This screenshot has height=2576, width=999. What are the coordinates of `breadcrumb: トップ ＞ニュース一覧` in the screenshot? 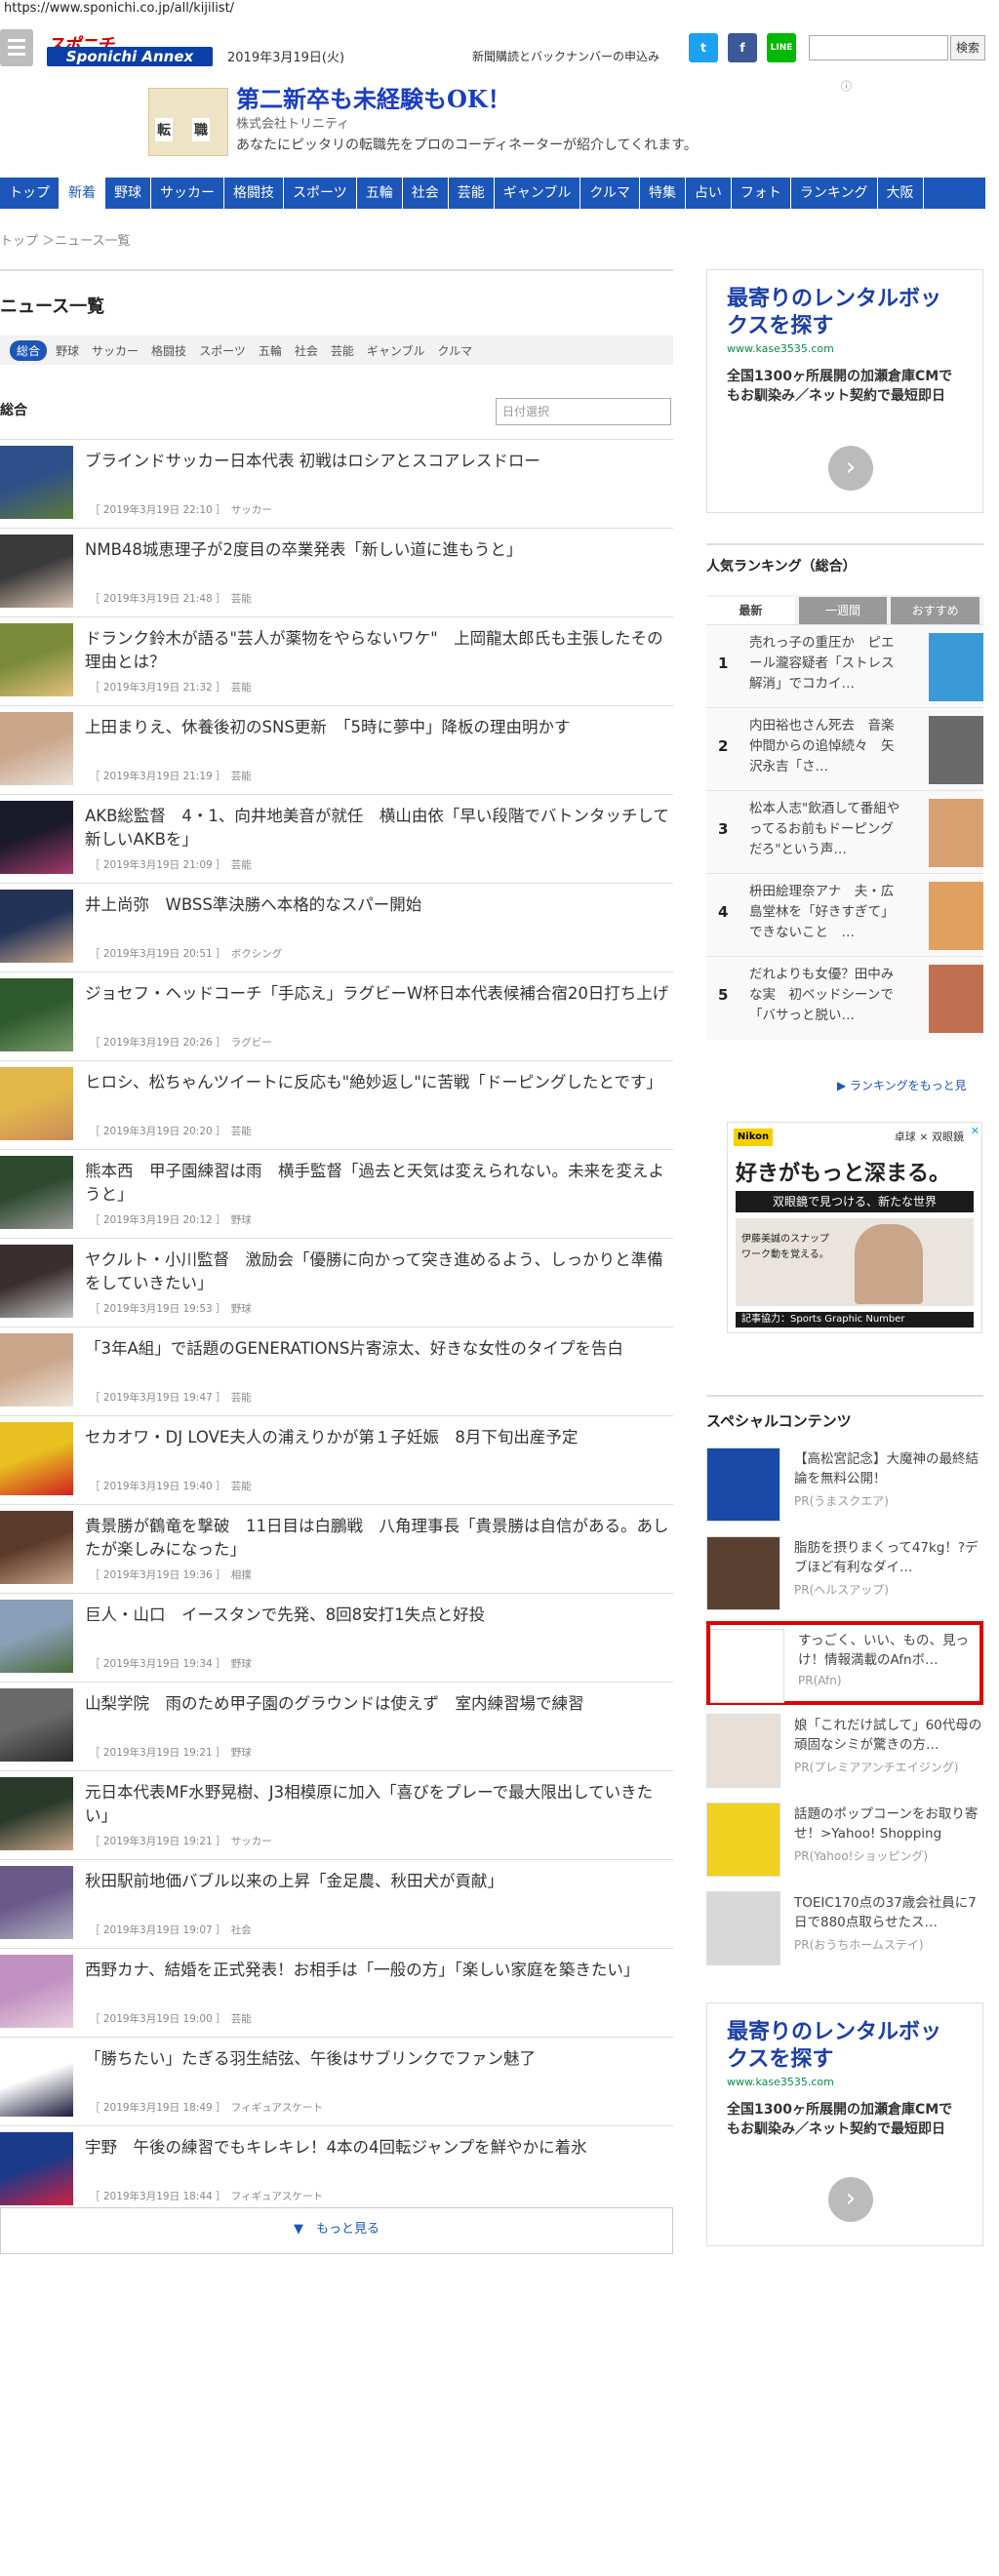 It's located at (65, 239).